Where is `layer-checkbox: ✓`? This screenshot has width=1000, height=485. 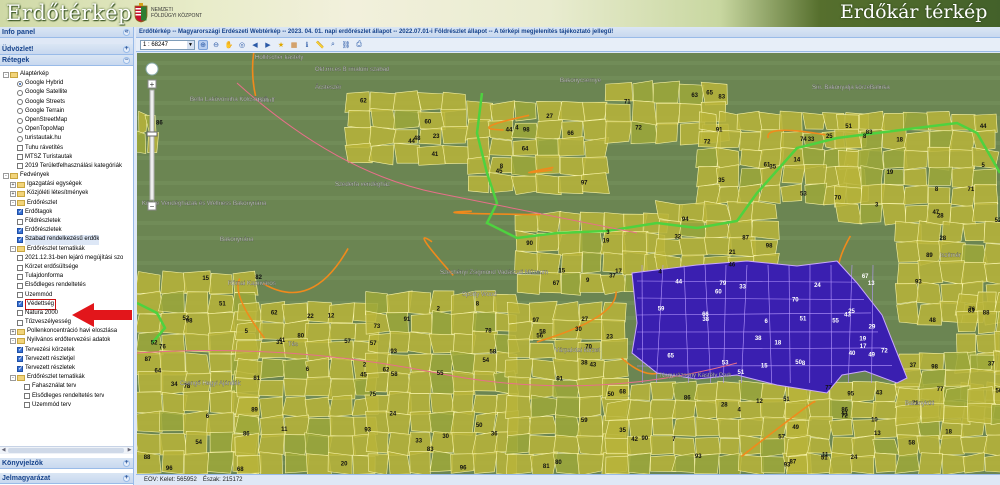
layer-checkbox: ✓ is located at coordinates (20, 212).